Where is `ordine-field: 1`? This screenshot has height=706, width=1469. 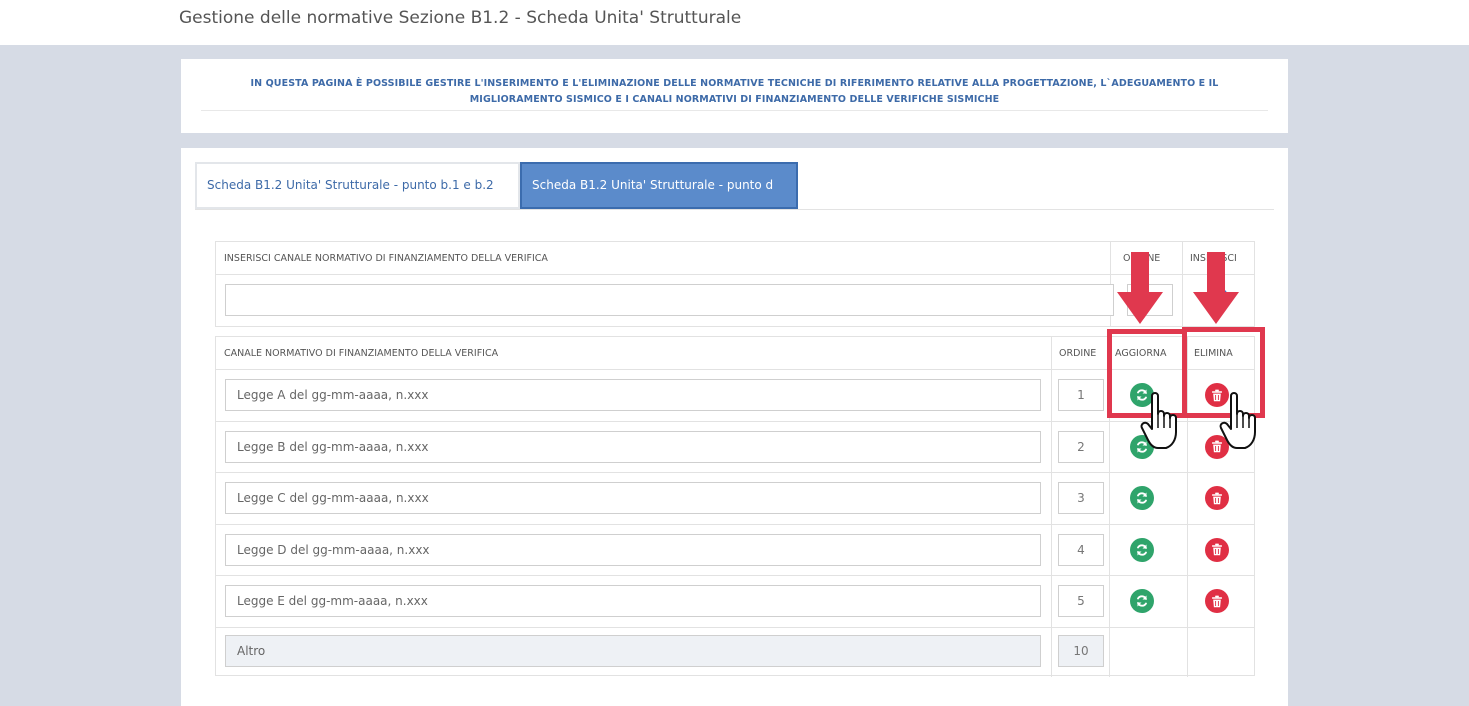 ordine-field: 1 is located at coordinates (1081, 395).